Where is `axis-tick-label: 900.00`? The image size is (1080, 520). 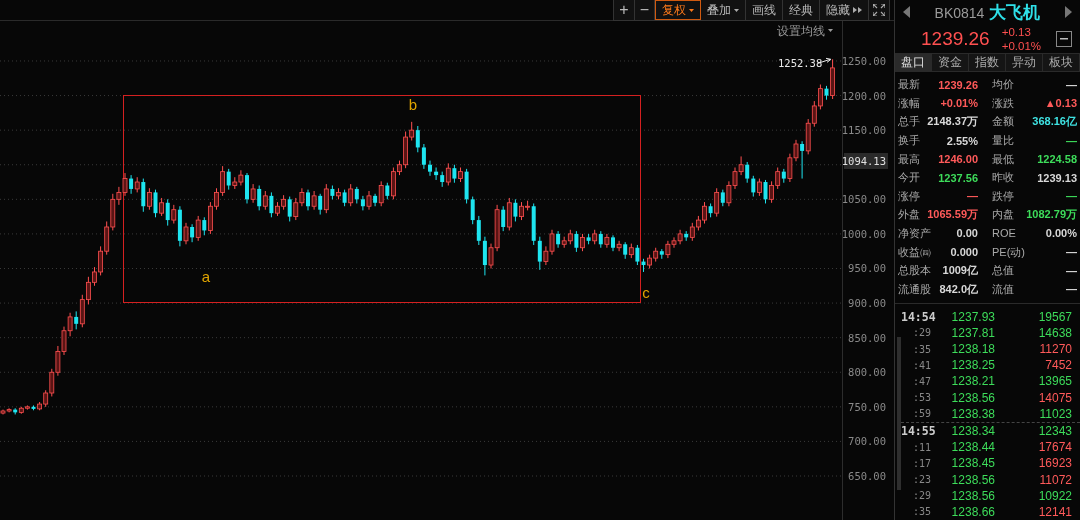 axis-tick-label: 900.00 is located at coordinates (867, 303).